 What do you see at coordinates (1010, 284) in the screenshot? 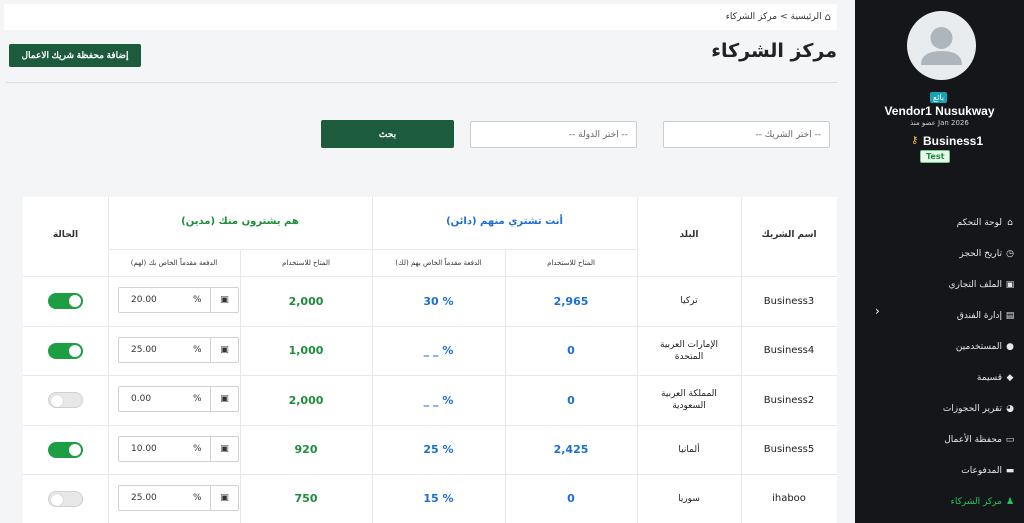
I see `briefcase-icon: ▣` at bounding box center [1010, 284].